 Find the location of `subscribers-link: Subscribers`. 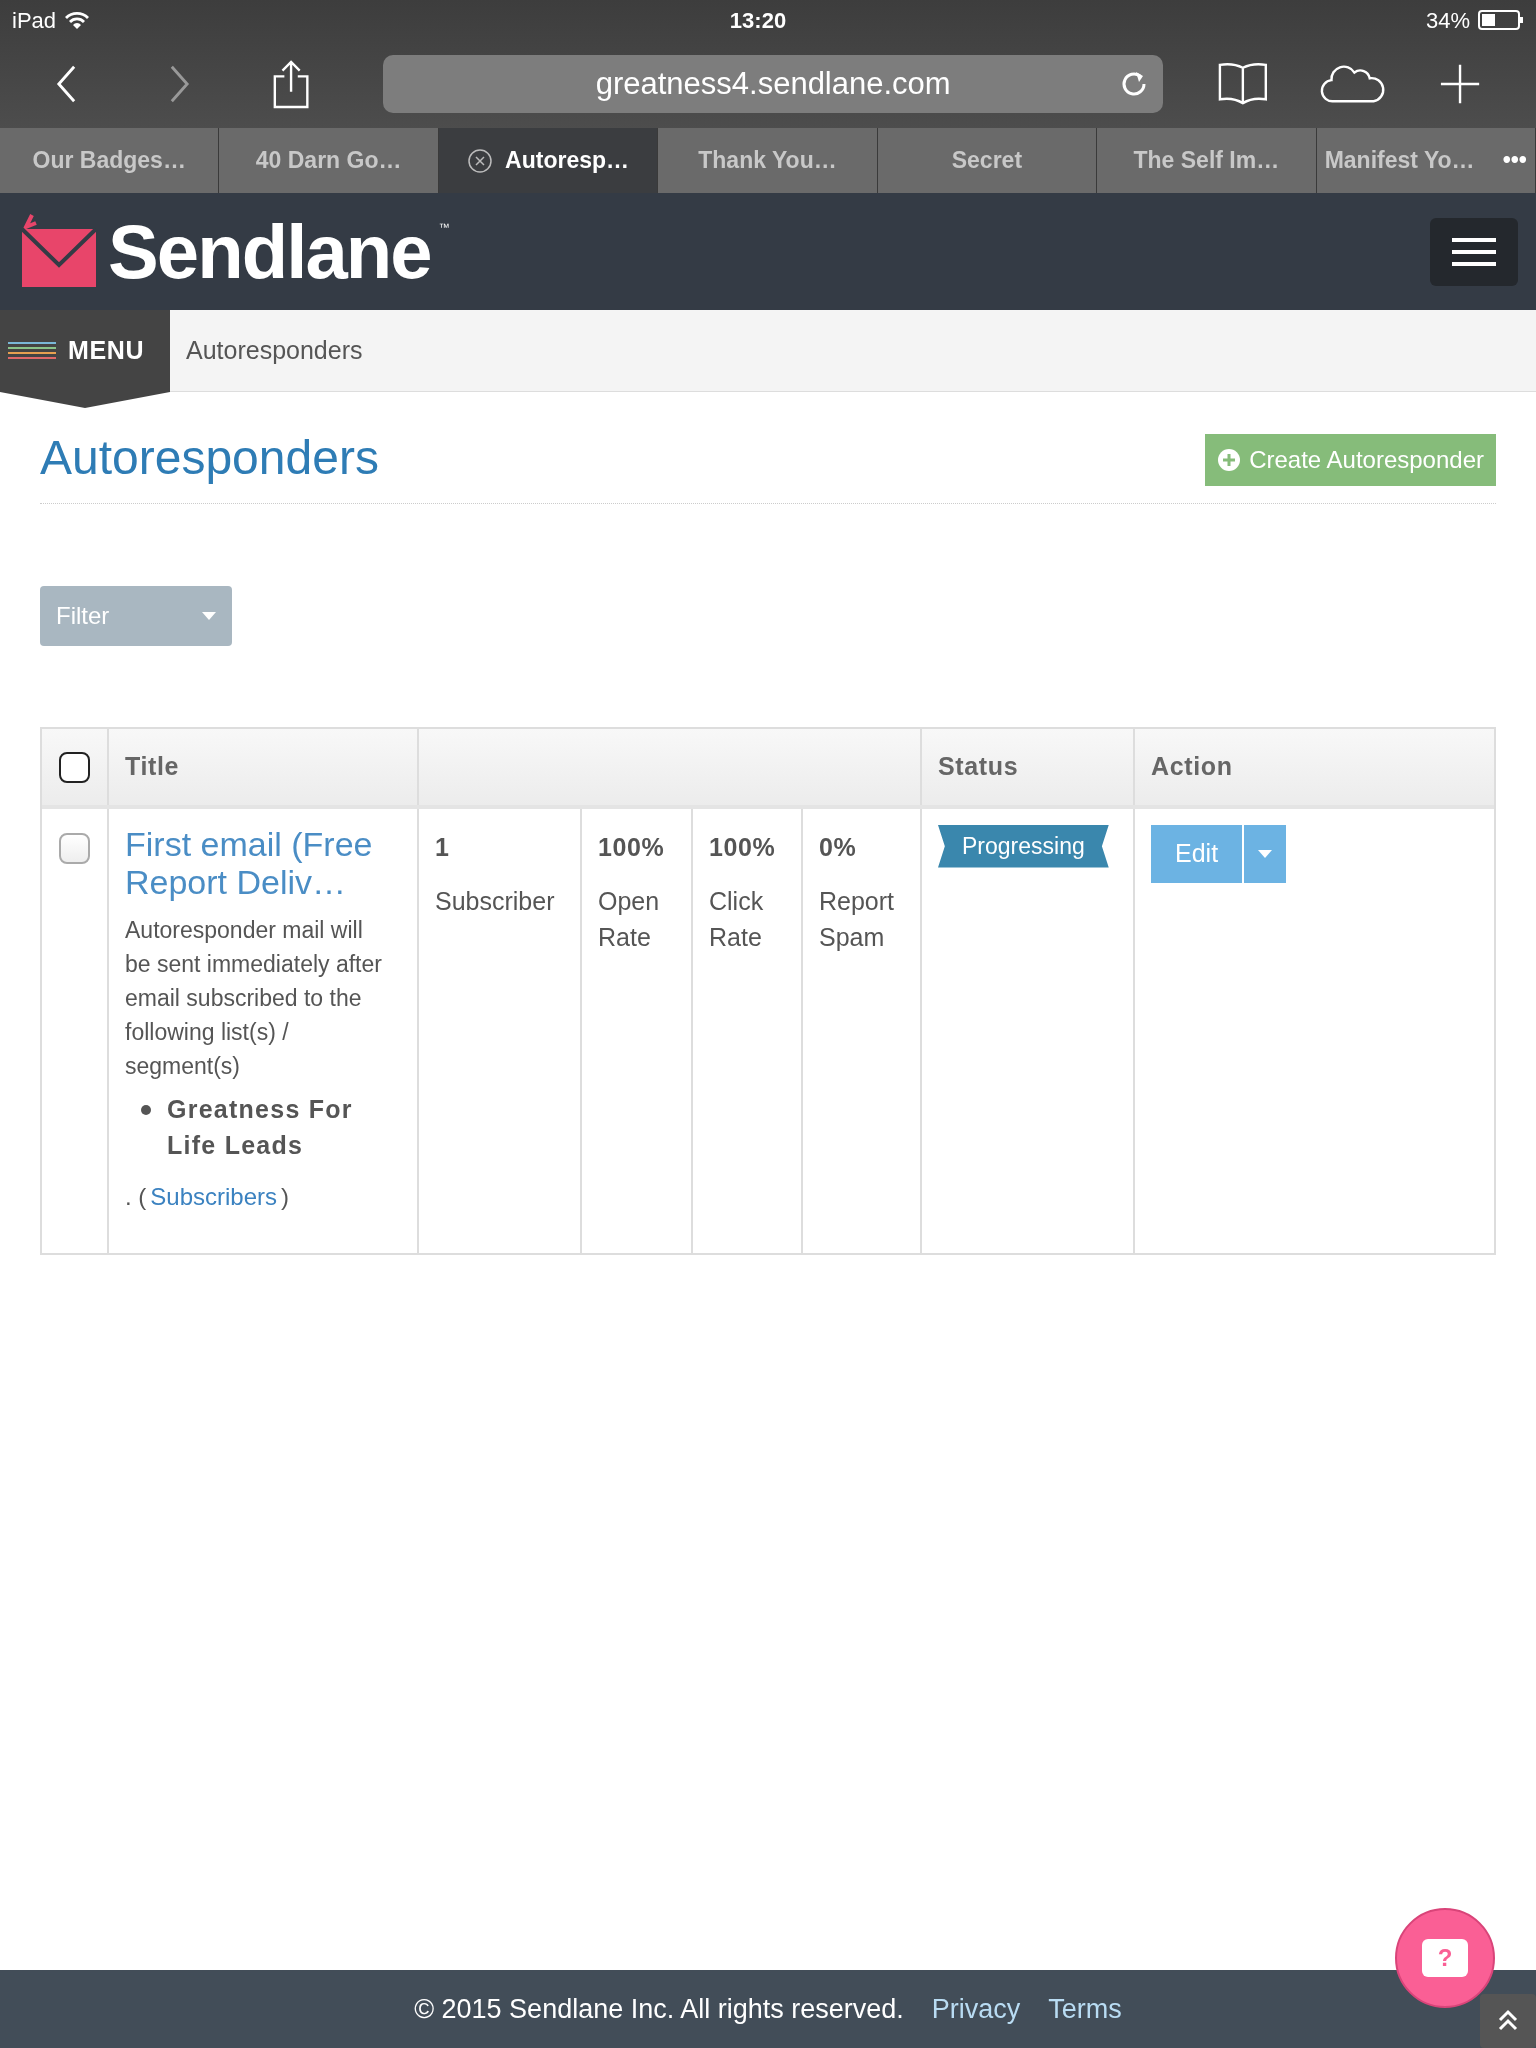

subscribers-link: Subscribers is located at coordinates (214, 1197).